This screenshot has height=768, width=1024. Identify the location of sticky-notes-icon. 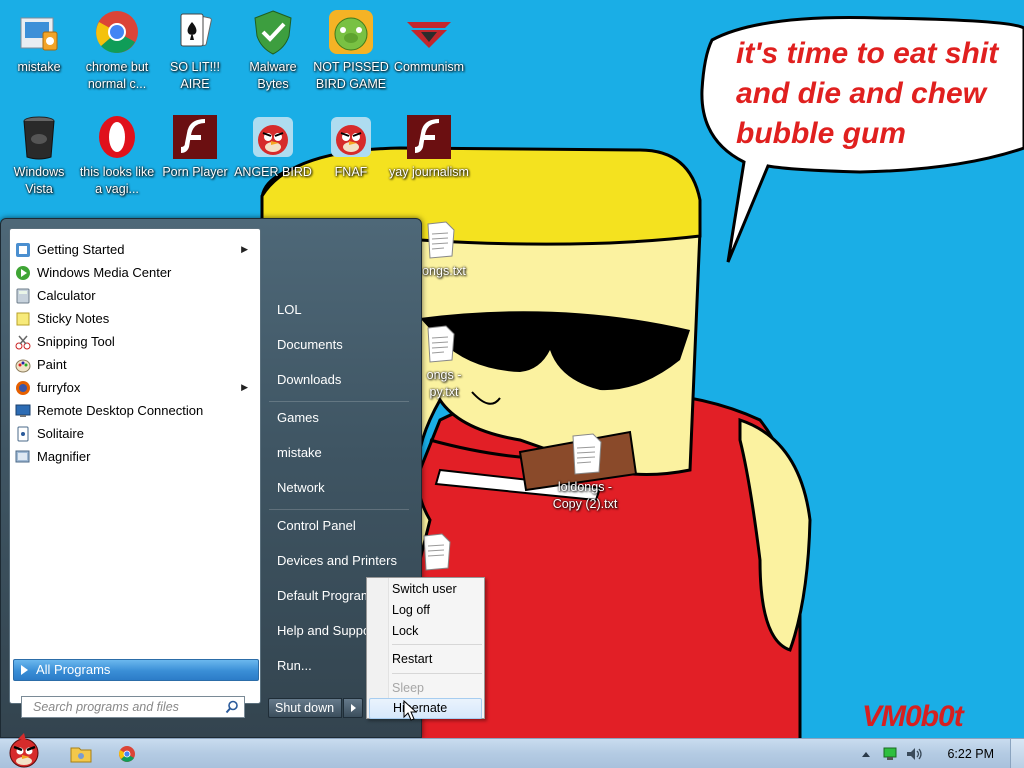
(23, 319).